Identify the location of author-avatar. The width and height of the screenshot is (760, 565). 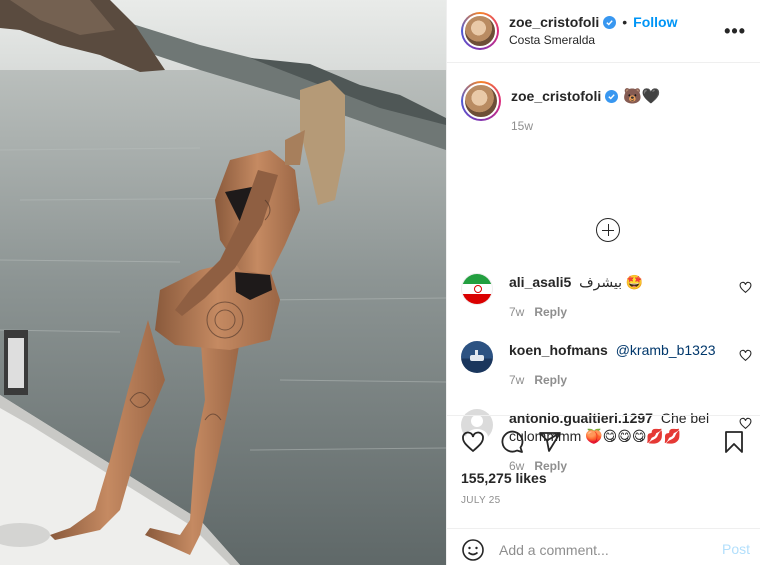
(480, 31).